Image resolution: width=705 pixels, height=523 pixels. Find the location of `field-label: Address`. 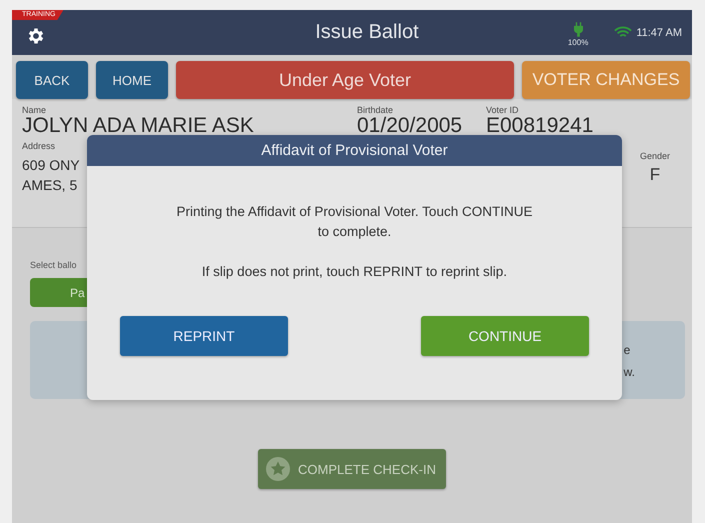

field-label: Address is located at coordinates (39, 146).